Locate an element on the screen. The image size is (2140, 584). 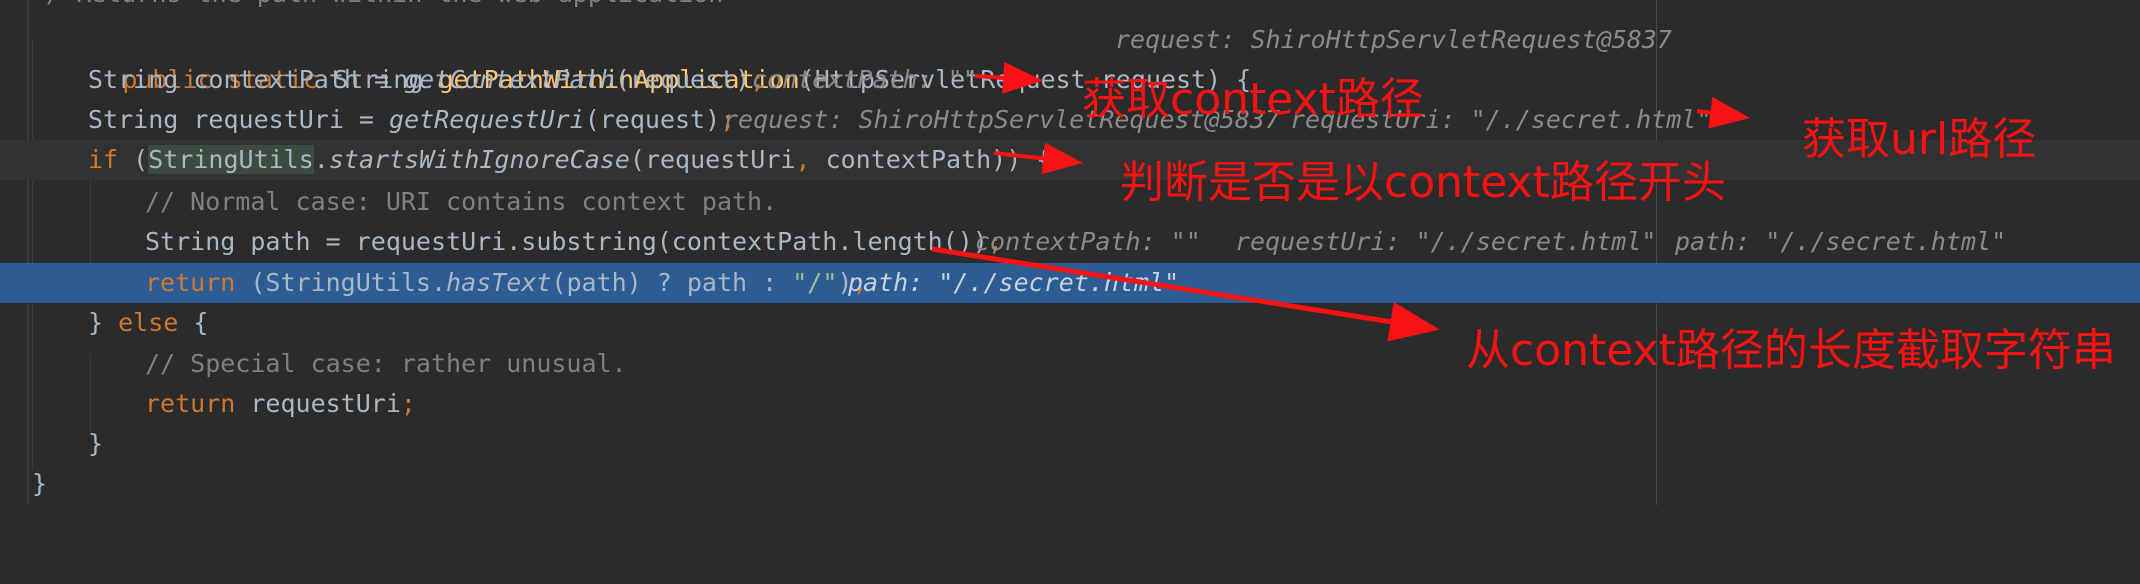
debug-inline-value: requestUri: "/./secret.html" is located at coordinates (1446, 241).